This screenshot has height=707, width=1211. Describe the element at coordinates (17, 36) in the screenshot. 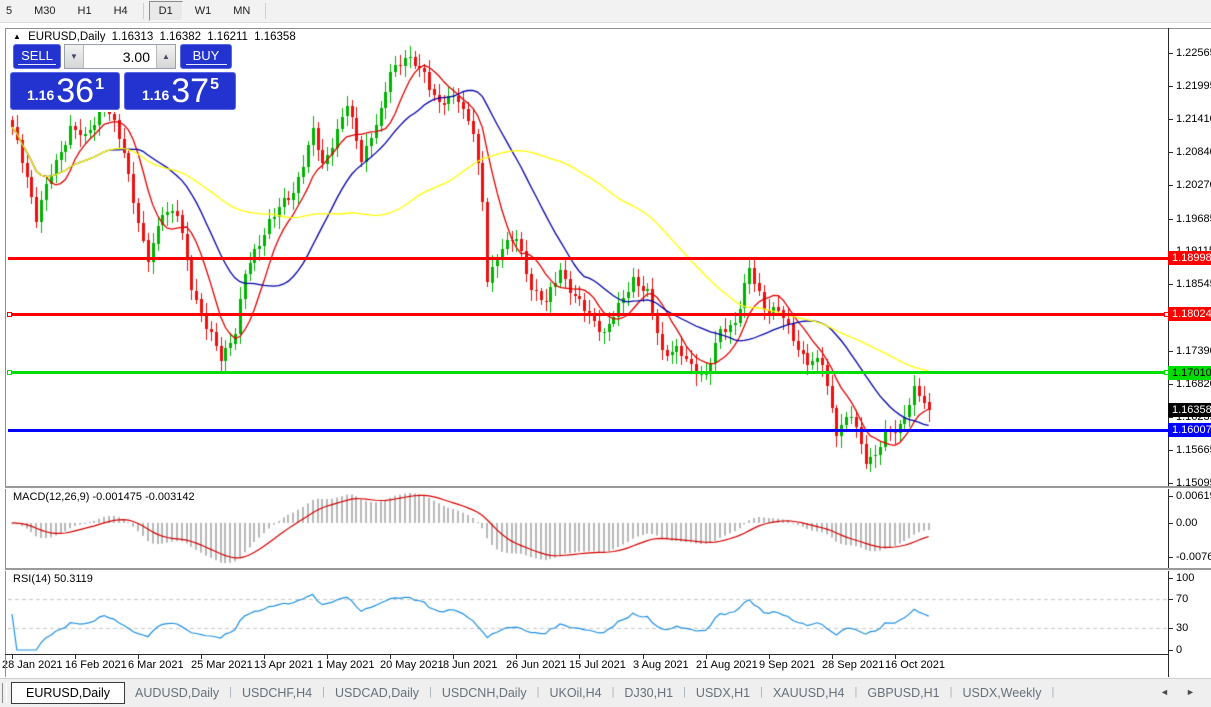

I see `chart-collapse-icon: ▲` at that location.